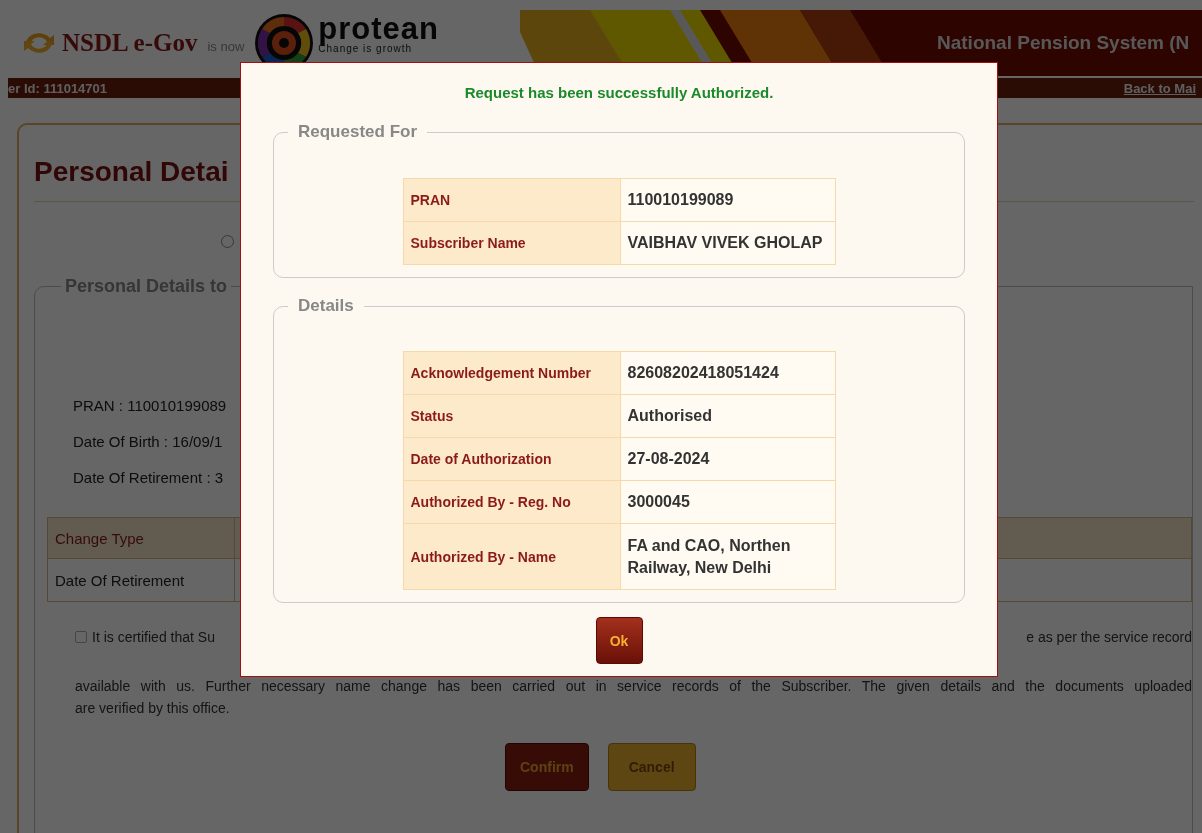 Image resolution: width=1202 pixels, height=833 pixels. What do you see at coordinates (727, 373) in the screenshot?
I see `field-value: 82608202418051424` at bounding box center [727, 373].